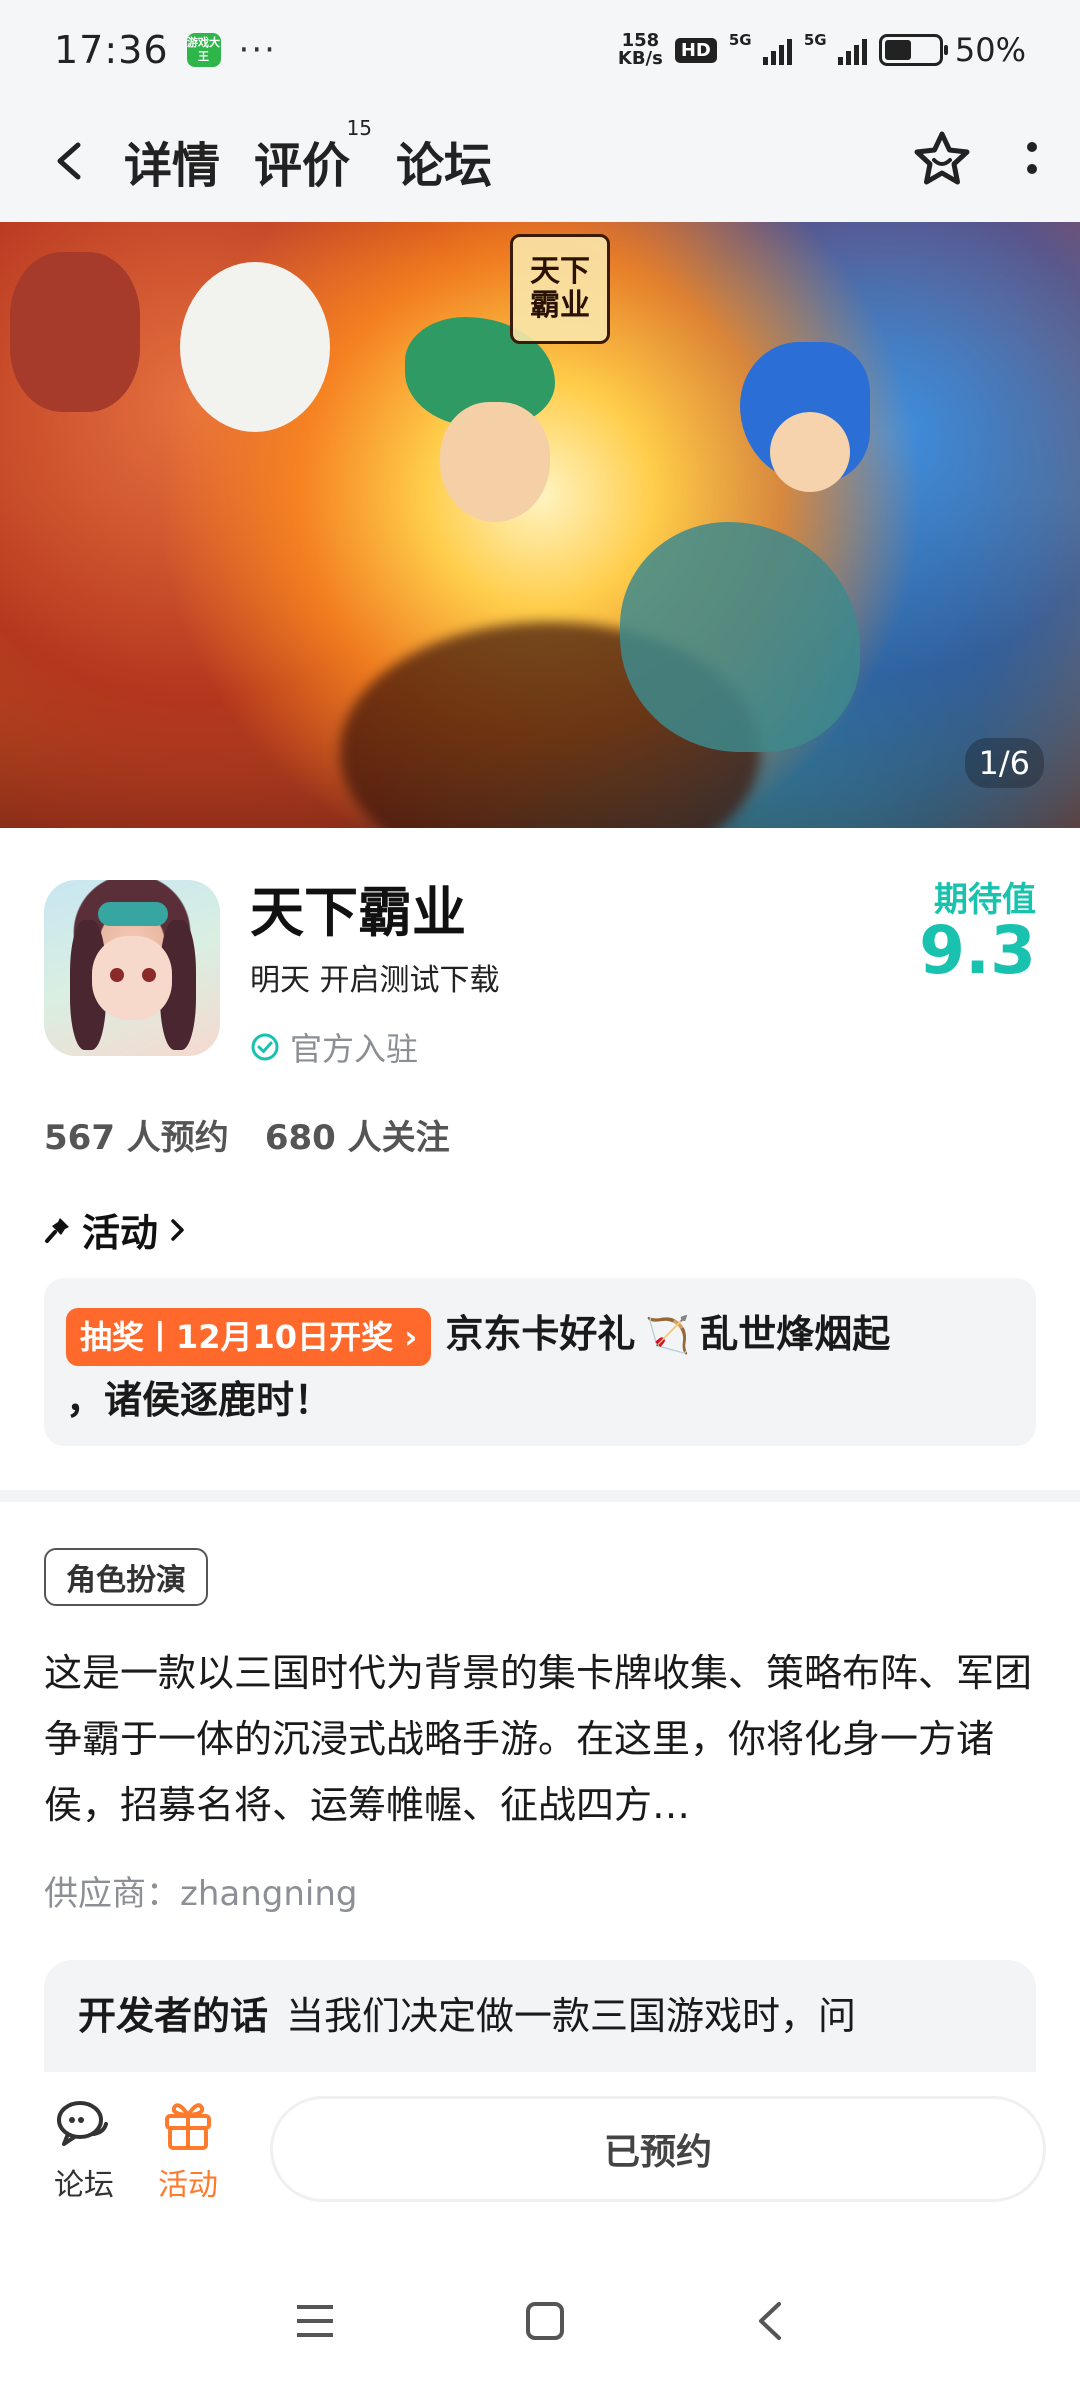 This screenshot has width=1080, height=2400. What do you see at coordinates (540, 1496) in the screenshot?
I see `section-divider` at bounding box center [540, 1496].